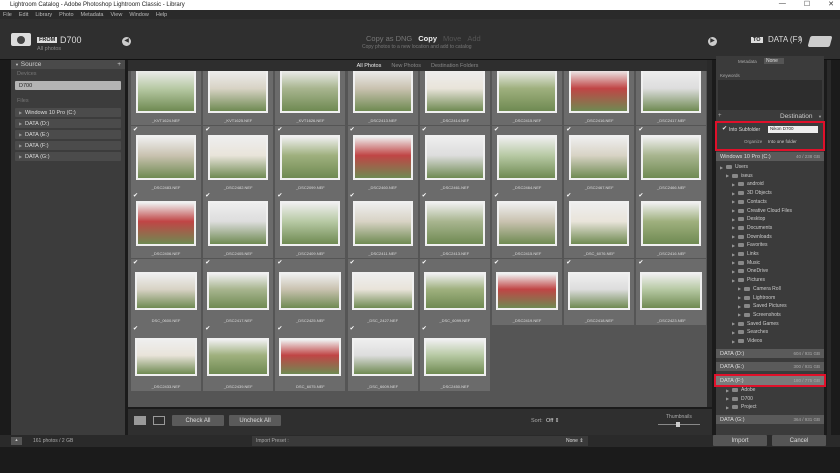  I want to click on grid-scrollbar, so click(709, 233).